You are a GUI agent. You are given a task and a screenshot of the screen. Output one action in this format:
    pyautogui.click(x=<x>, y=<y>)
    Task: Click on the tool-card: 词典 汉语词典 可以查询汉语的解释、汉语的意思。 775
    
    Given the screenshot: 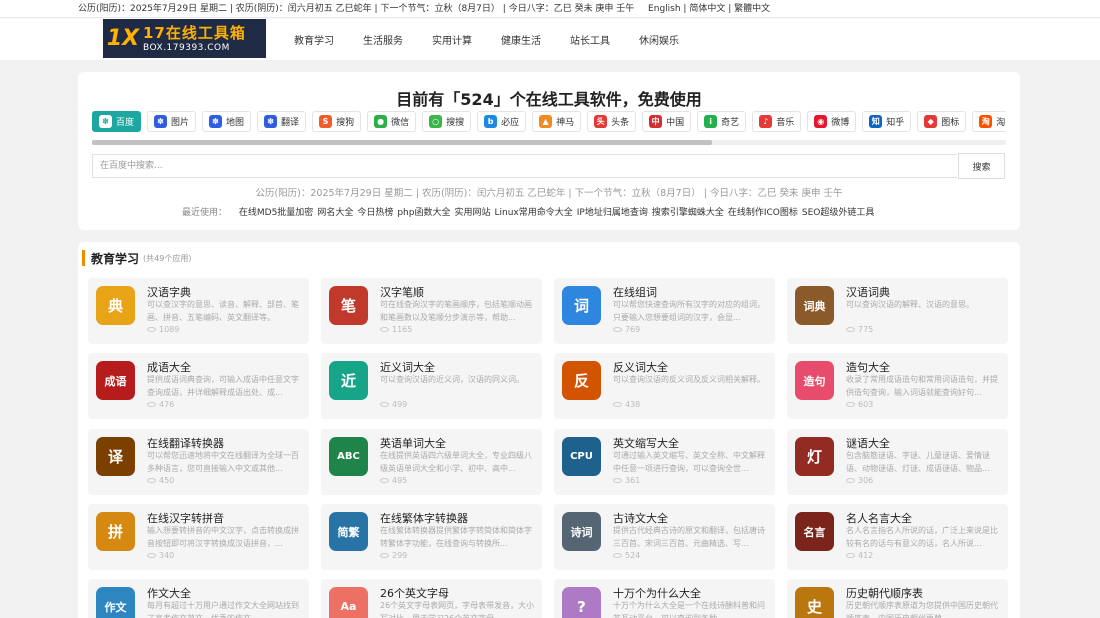 What is the action you would take?
    pyautogui.click(x=897, y=311)
    